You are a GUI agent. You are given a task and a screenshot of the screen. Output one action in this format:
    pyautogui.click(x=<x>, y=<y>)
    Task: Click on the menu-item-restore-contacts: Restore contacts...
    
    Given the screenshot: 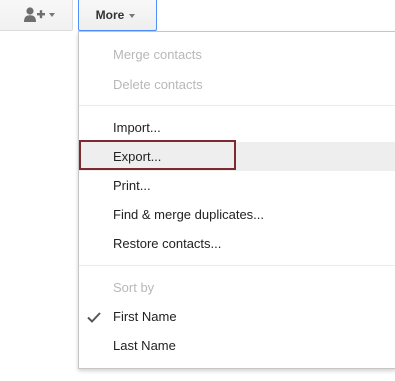 What is the action you would take?
    pyautogui.click(x=237, y=243)
    